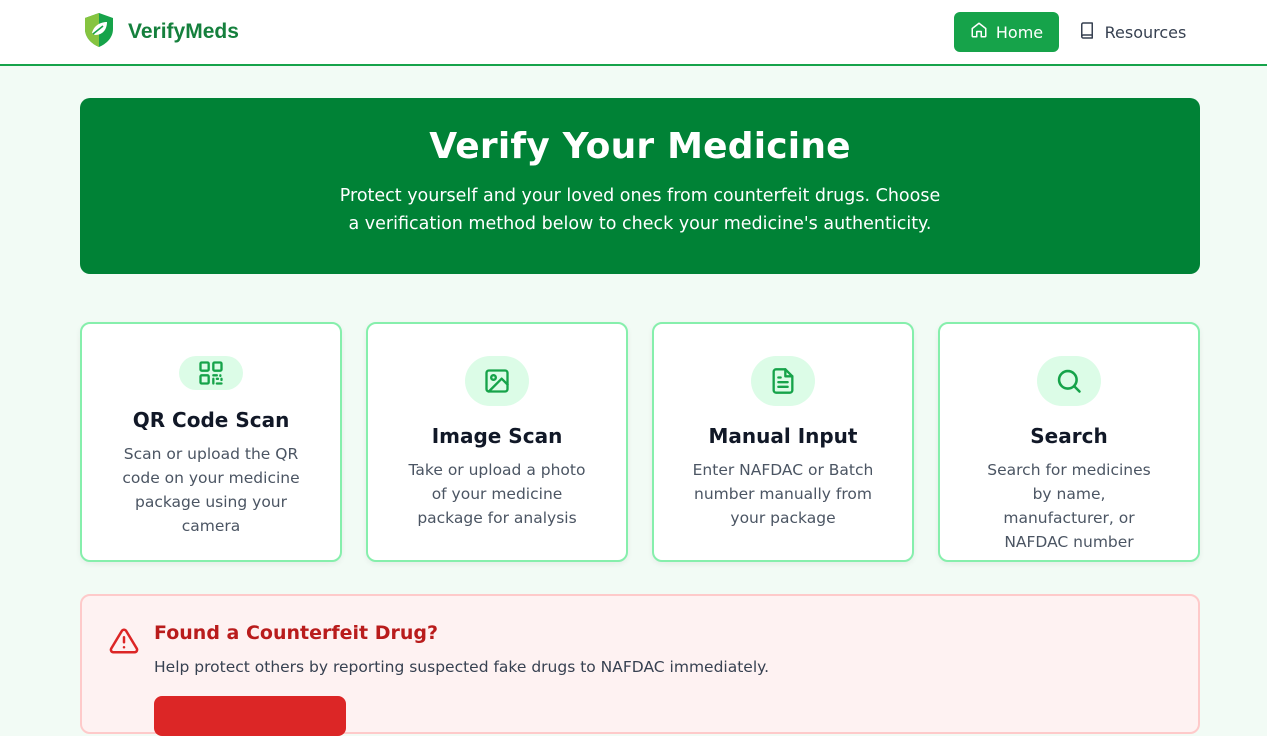 The height and width of the screenshot is (736, 1267). What do you see at coordinates (640, 146) in the screenshot?
I see `hero-title: Verify Your Medicine` at bounding box center [640, 146].